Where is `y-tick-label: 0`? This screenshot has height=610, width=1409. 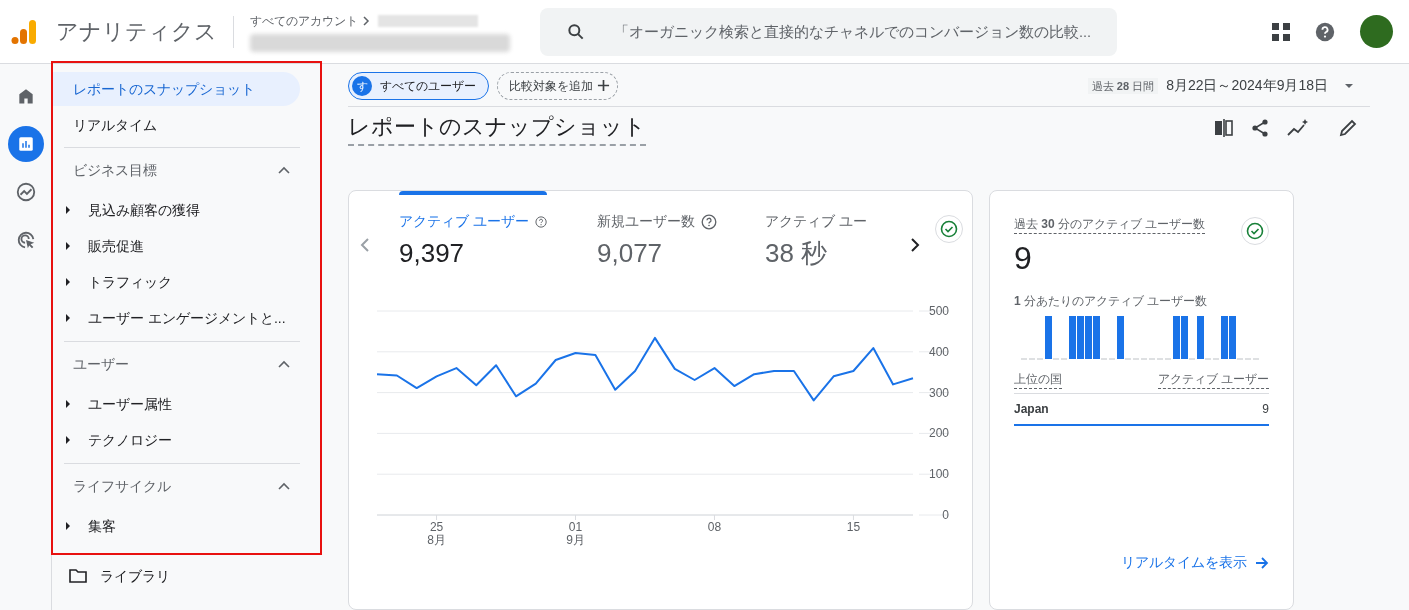 y-tick-label: 0 is located at coordinates (945, 515).